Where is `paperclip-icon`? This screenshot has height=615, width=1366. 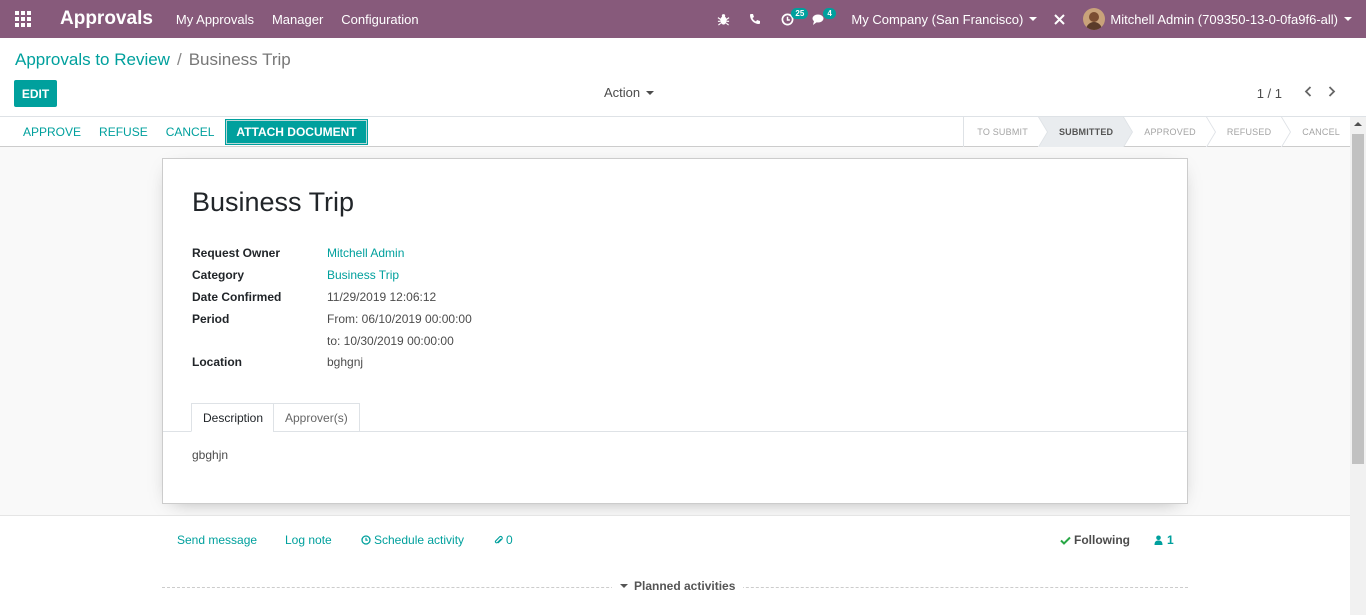 paperclip-icon is located at coordinates (498, 540).